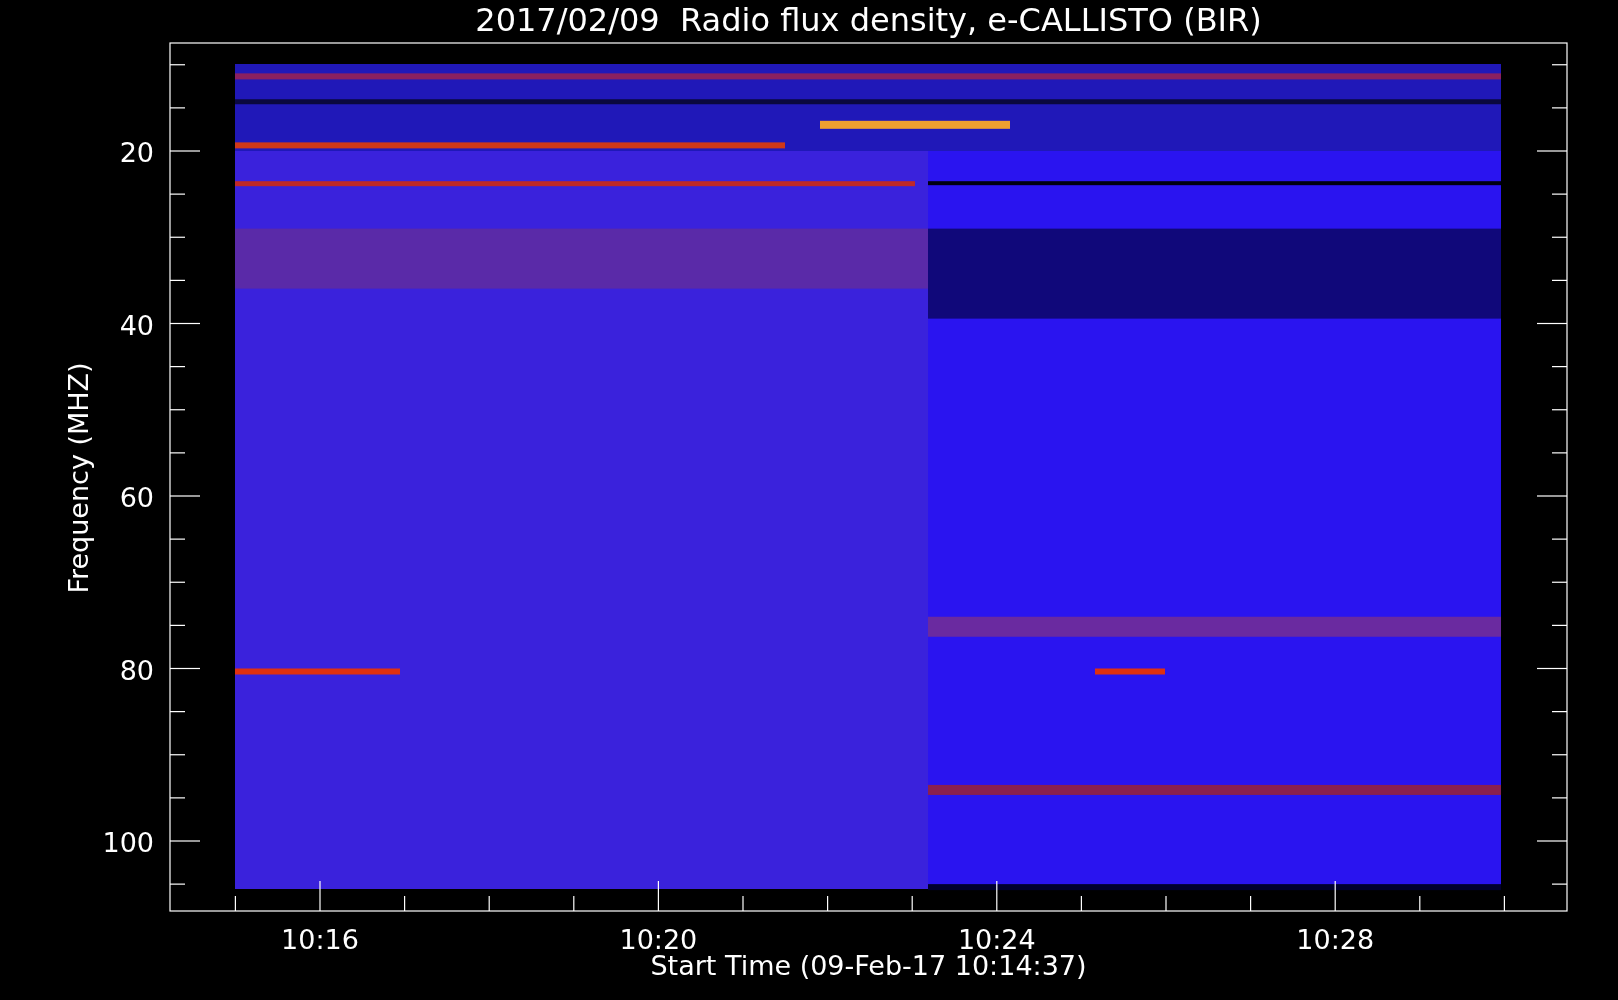 This screenshot has height=1000, width=1618. I want to click on y-tick-label: 100, so click(128, 842).